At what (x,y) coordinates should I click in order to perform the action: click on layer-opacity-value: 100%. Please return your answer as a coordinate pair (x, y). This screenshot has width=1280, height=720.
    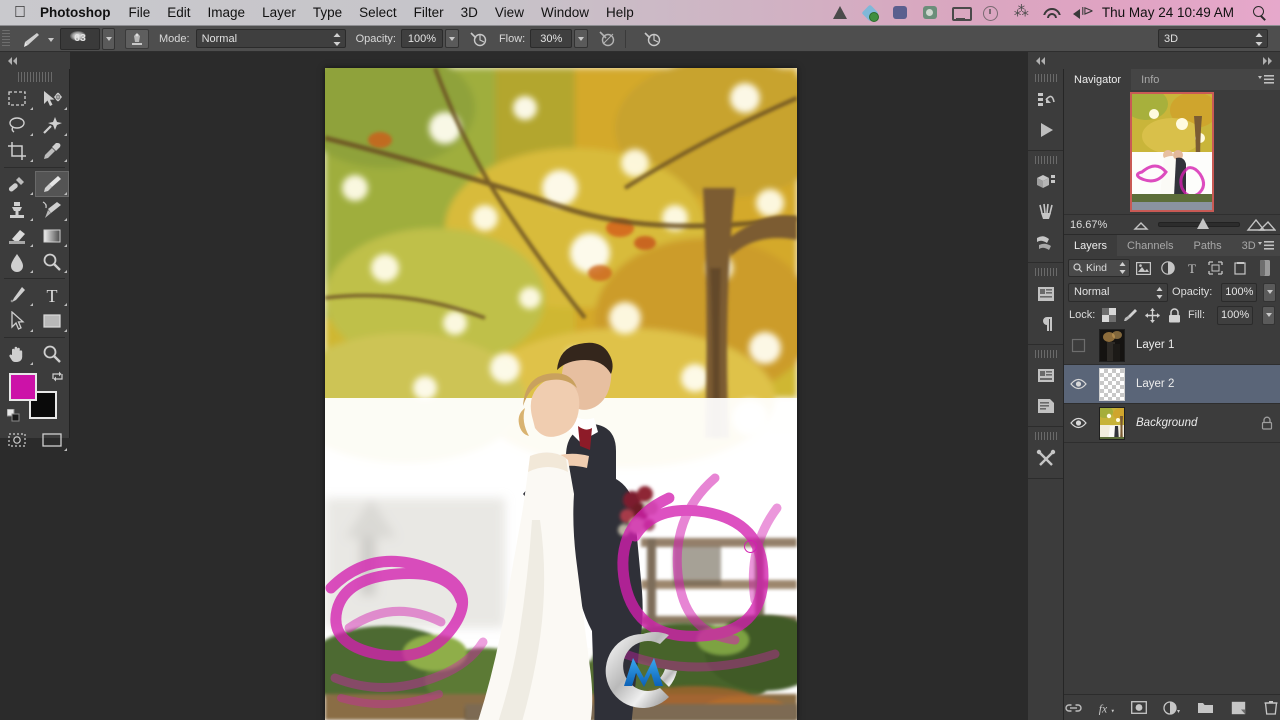
    Looking at the image, I should click on (1239, 292).